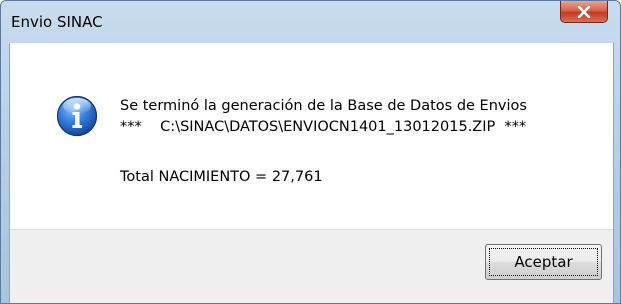 This screenshot has width=621, height=304. I want to click on accept-button: Aceptar, so click(543, 262).